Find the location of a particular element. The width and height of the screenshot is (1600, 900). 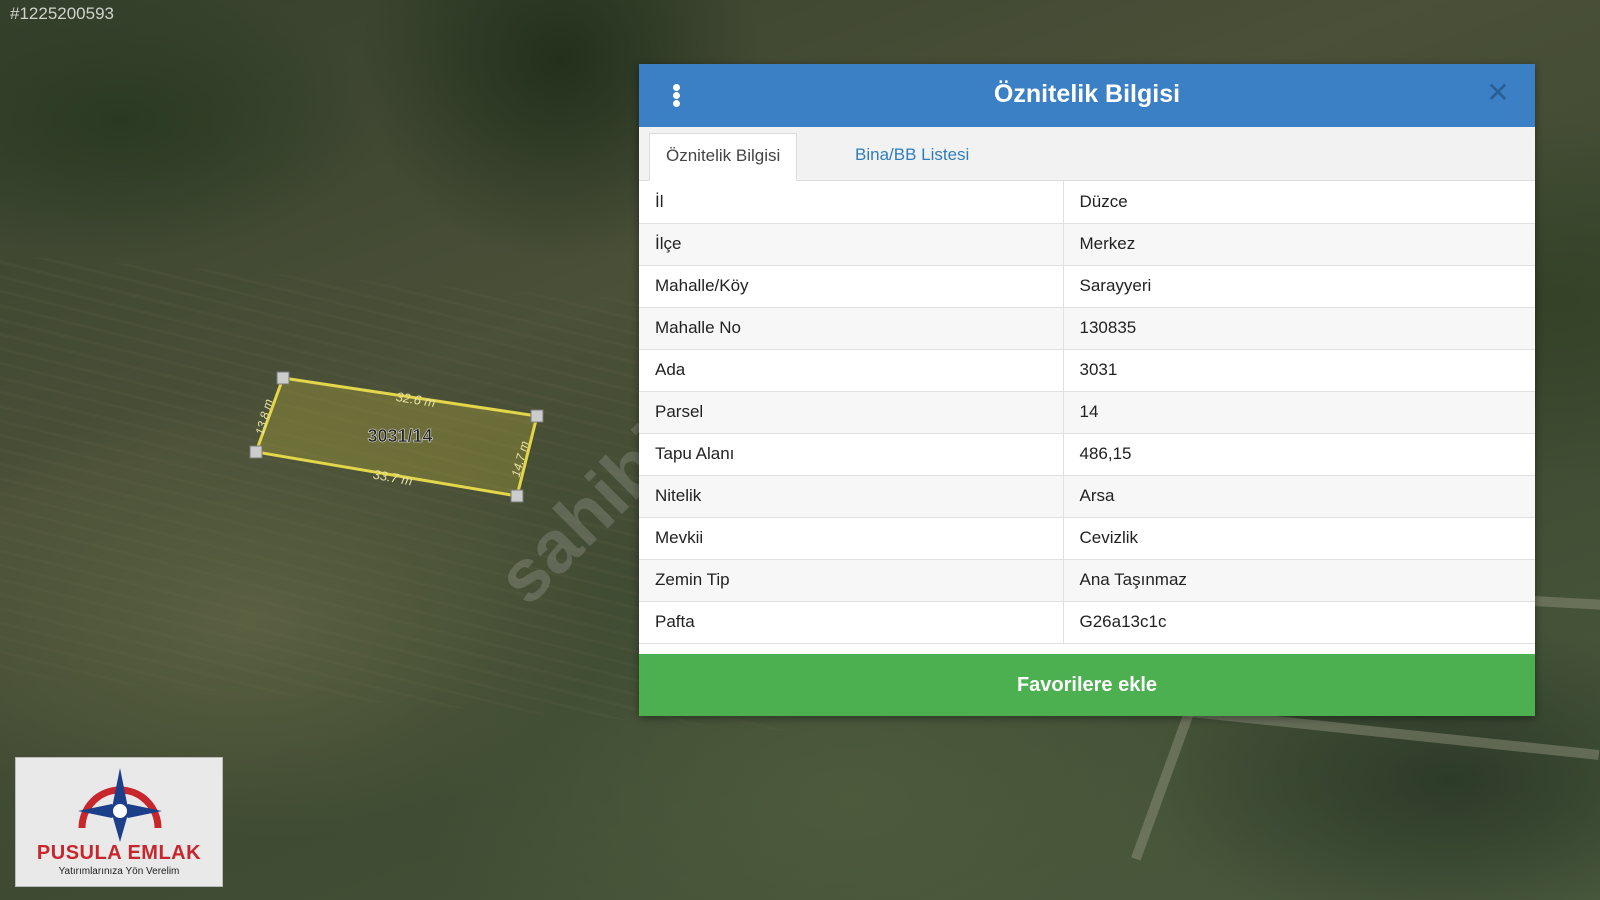

table-row: Tapu Alanı 486,15 is located at coordinates (1087, 454).